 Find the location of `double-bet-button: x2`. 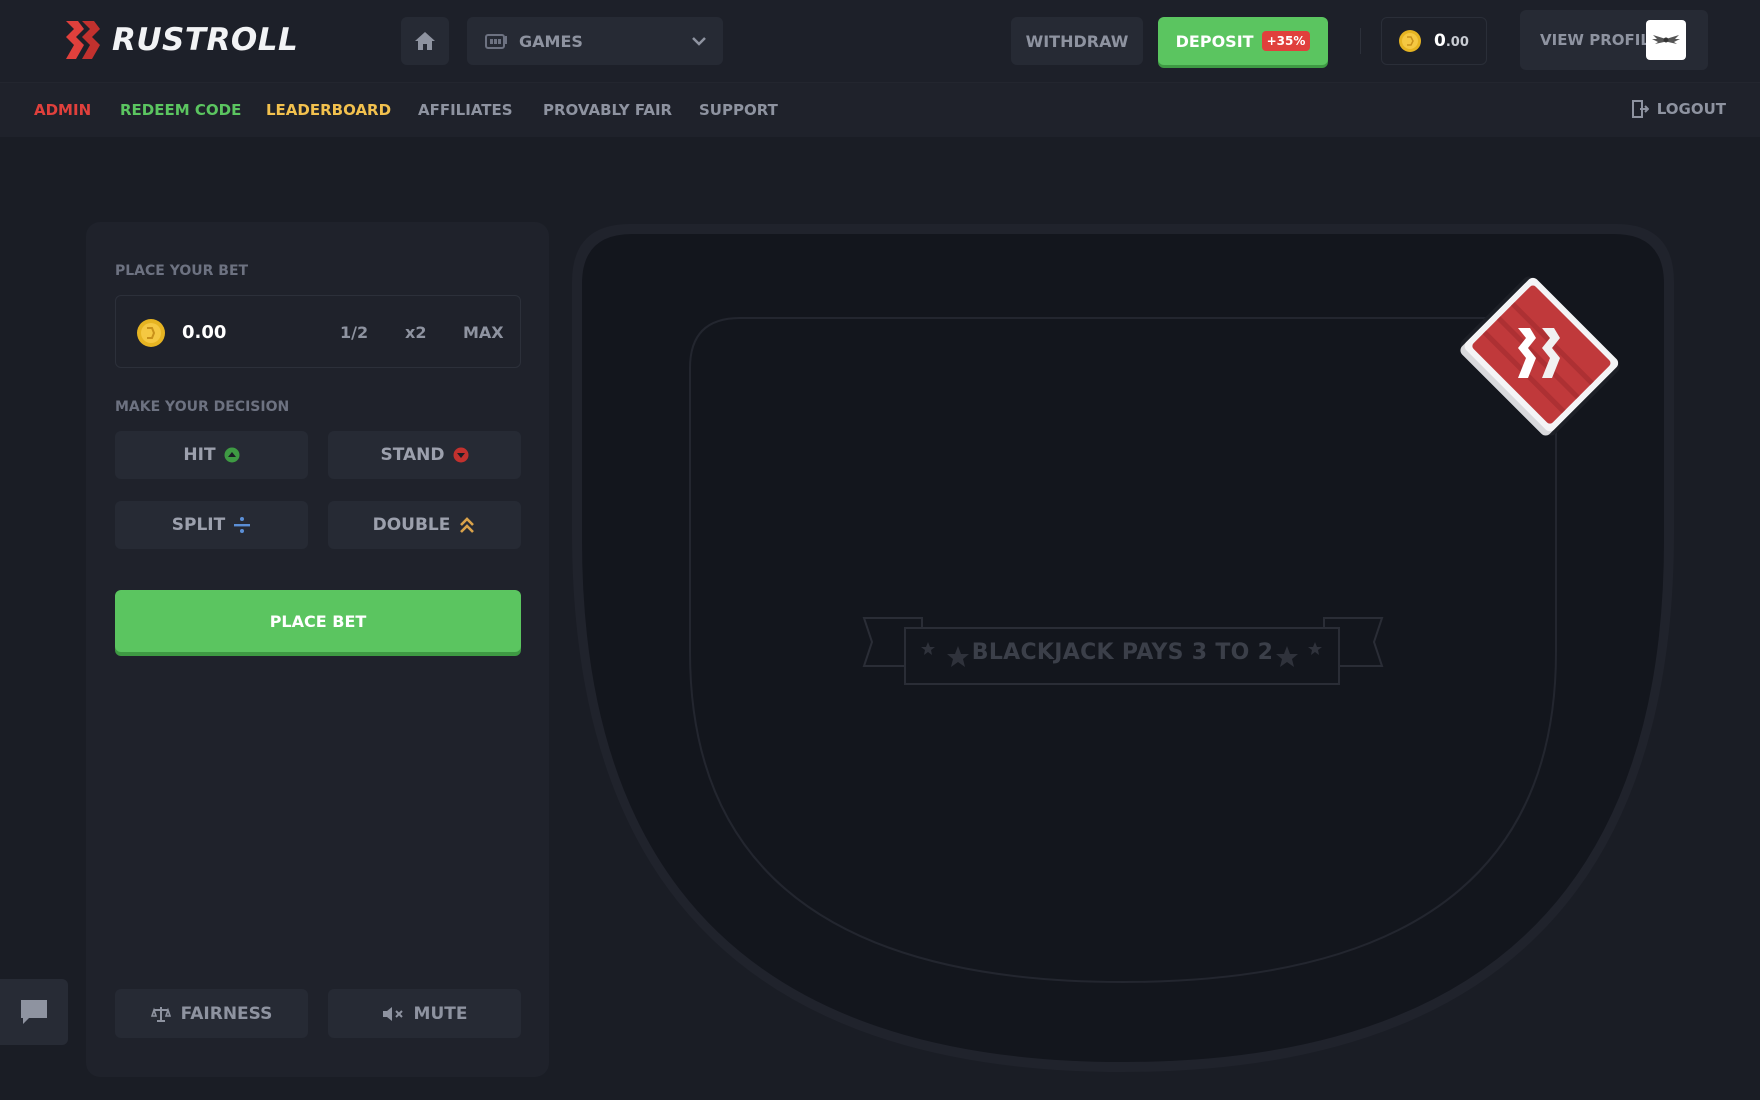

double-bet-button: x2 is located at coordinates (415, 332).